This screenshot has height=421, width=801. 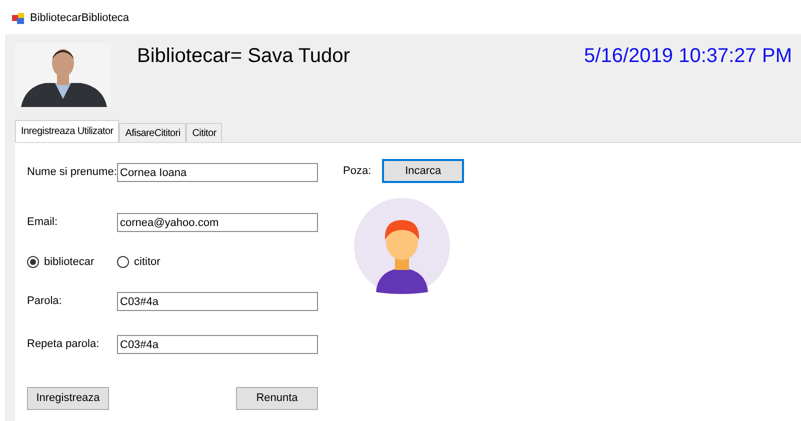 I want to click on app-icon, so click(x=18, y=18).